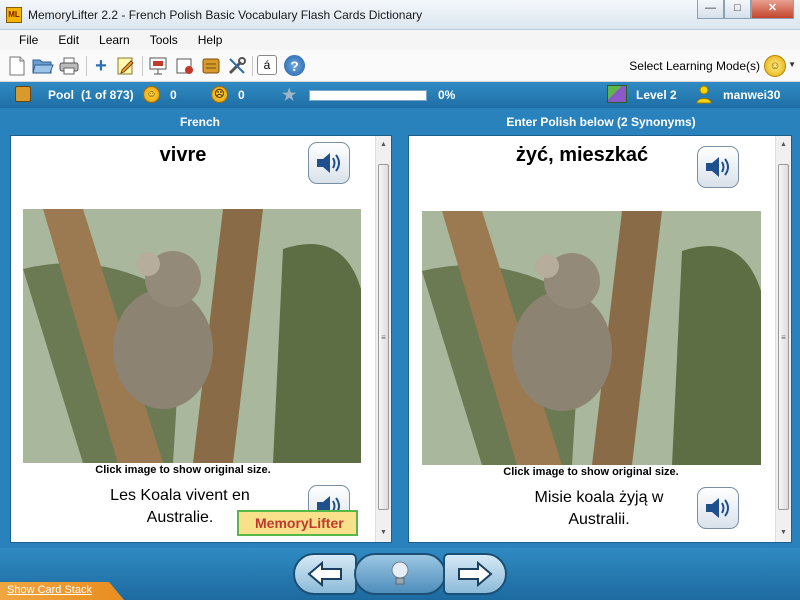 The width and height of the screenshot is (800, 600). I want to click on hint-button, so click(400, 574).